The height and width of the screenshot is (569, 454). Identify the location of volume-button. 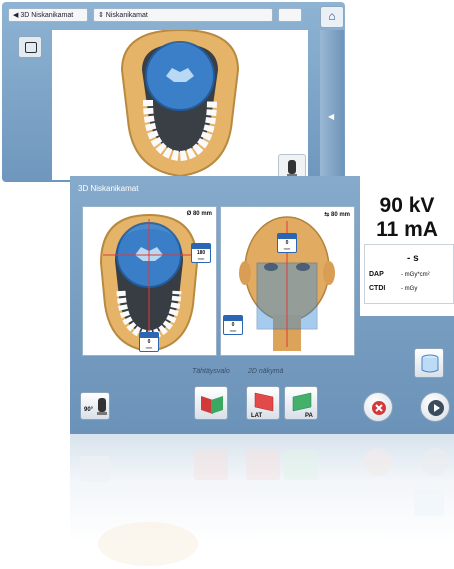
(429, 363).